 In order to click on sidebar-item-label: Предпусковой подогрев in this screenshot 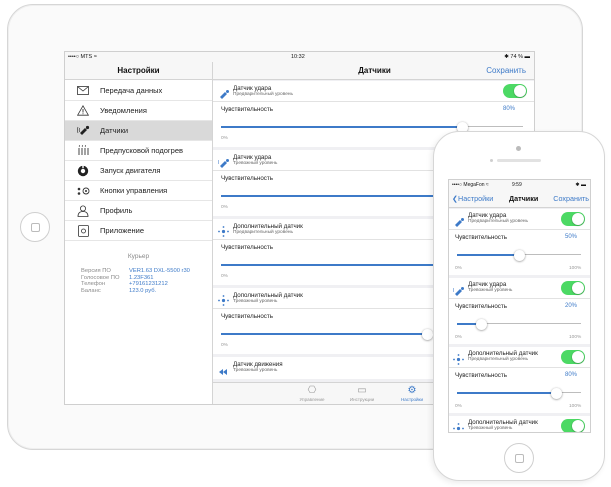, I will do `click(141, 150)`.